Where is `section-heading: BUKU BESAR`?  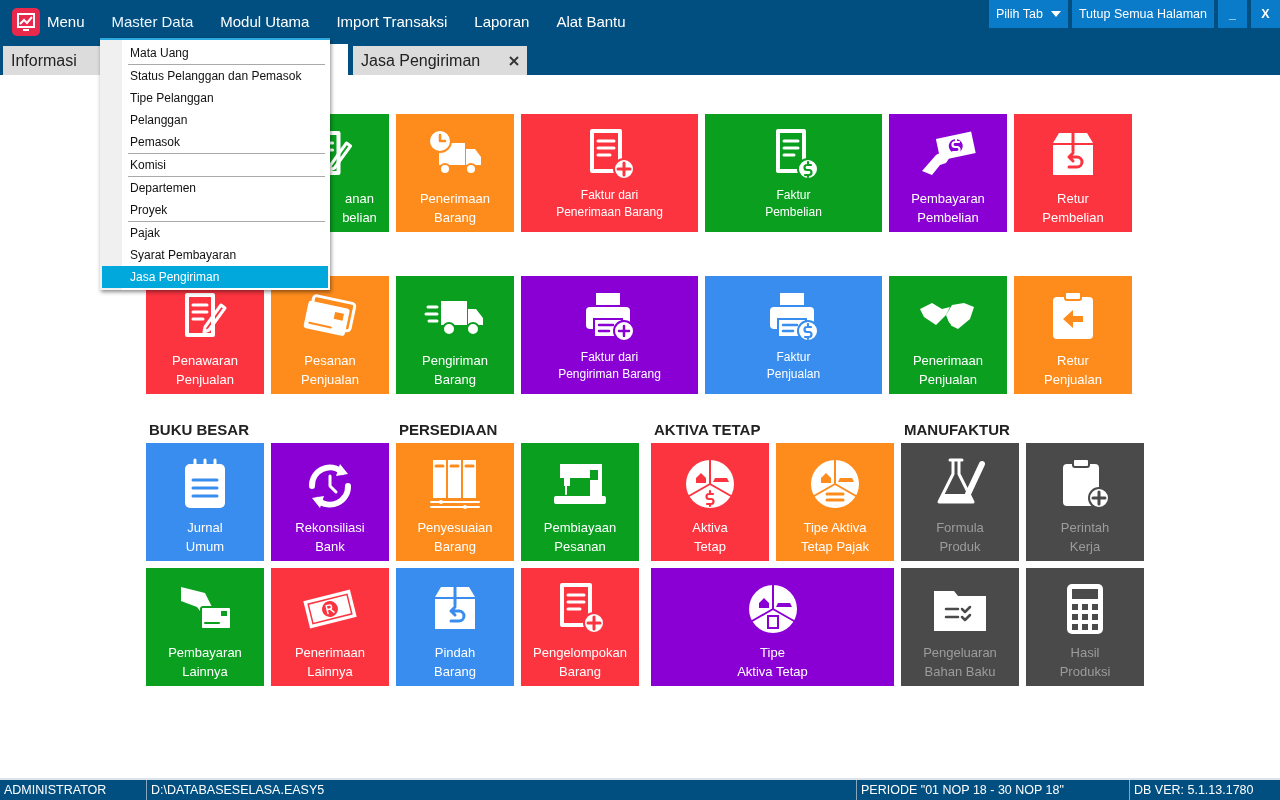 section-heading: BUKU BESAR is located at coordinates (199, 430).